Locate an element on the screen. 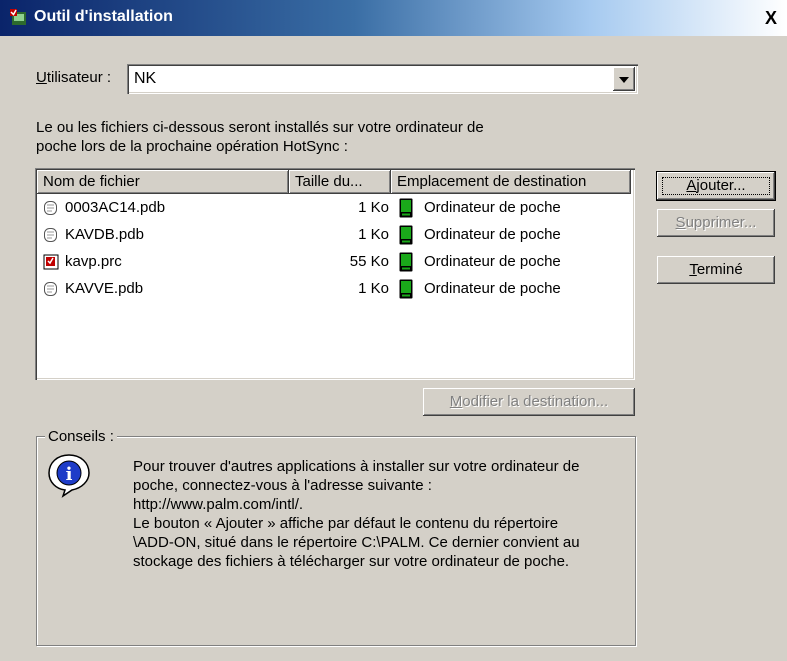 The image size is (787, 661). column-header-destination: Emplacement de destination is located at coordinates (511, 182).